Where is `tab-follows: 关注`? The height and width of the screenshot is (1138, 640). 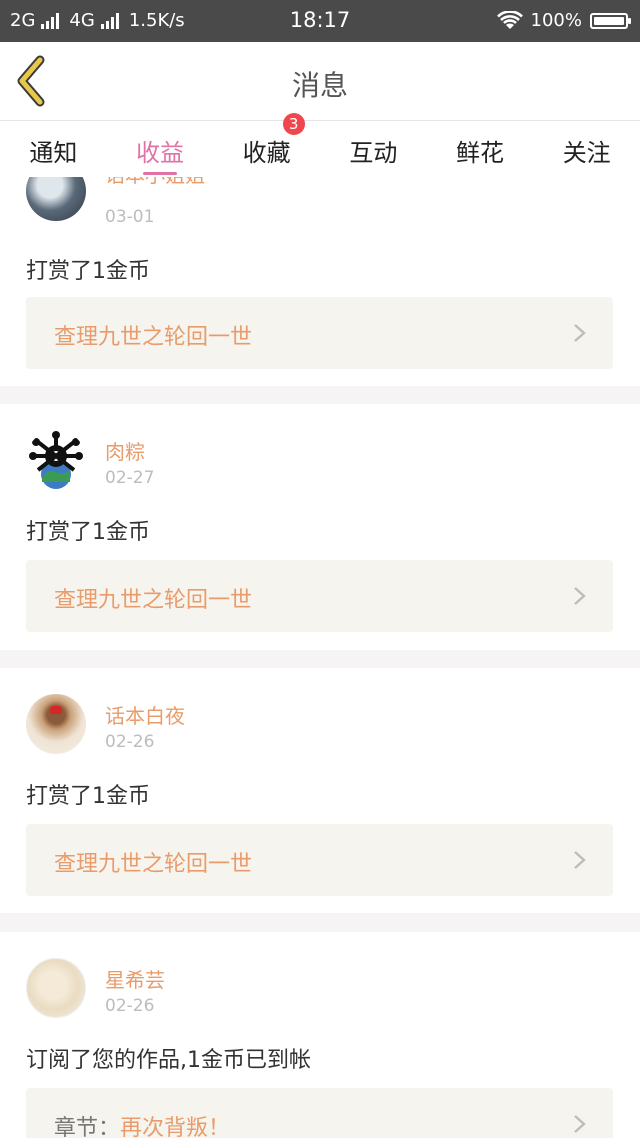
tab-follows: 关注 is located at coordinates (586, 149).